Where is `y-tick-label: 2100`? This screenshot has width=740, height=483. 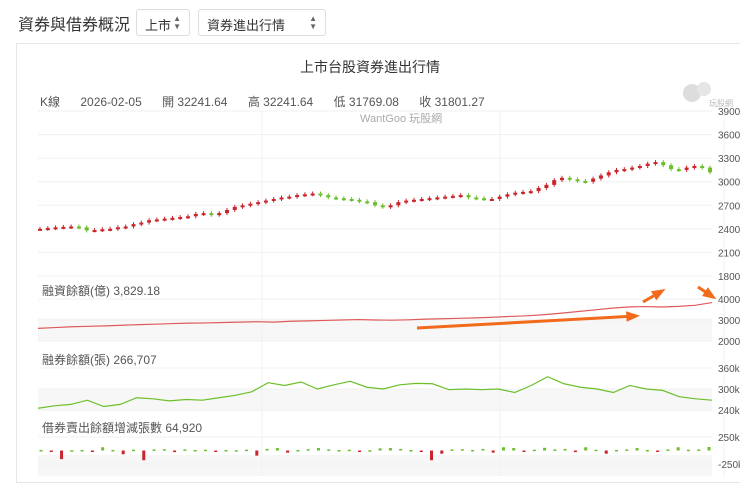 y-tick-label: 2100 is located at coordinates (729, 253).